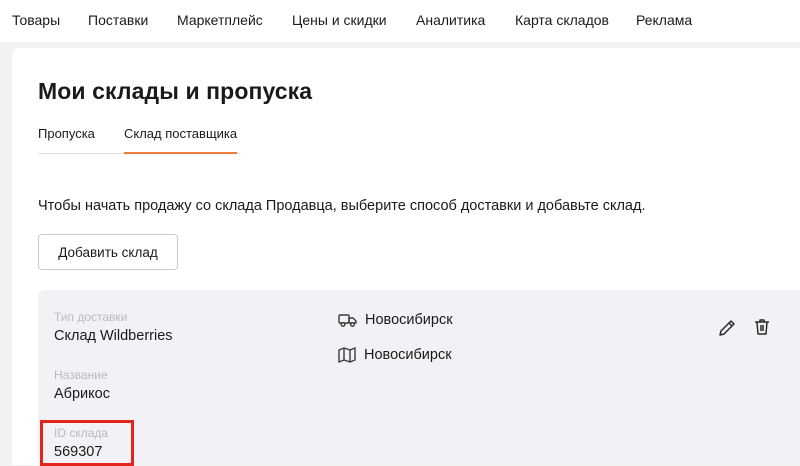 This screenshot has width=800, height=466. Describe the element at coordinates (118, 20) in the screenshot. I see `nav-item-supplies: Поставки` at that location.